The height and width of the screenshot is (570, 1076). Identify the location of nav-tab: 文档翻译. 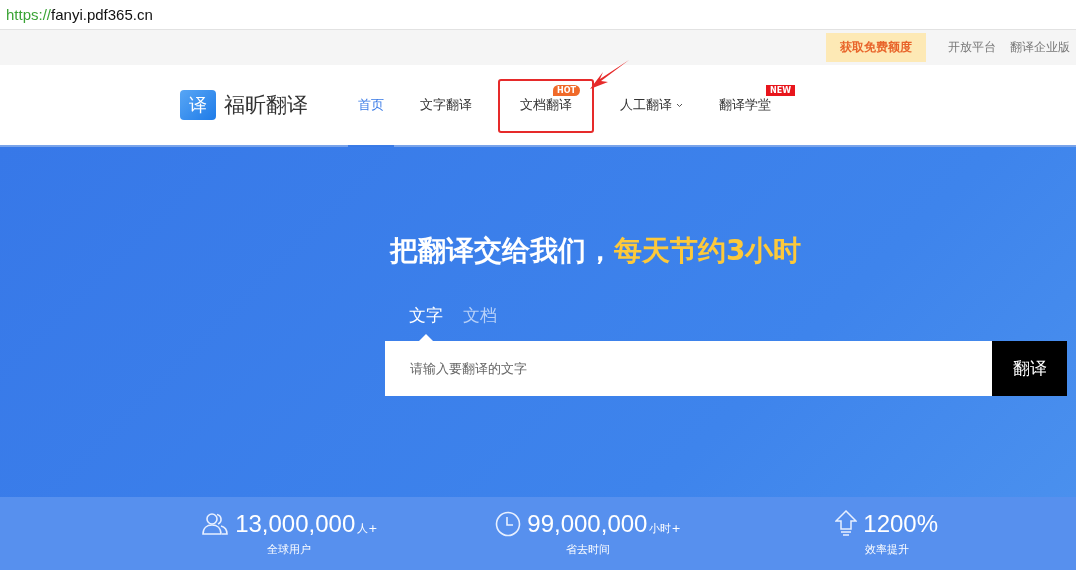
(546, 105).